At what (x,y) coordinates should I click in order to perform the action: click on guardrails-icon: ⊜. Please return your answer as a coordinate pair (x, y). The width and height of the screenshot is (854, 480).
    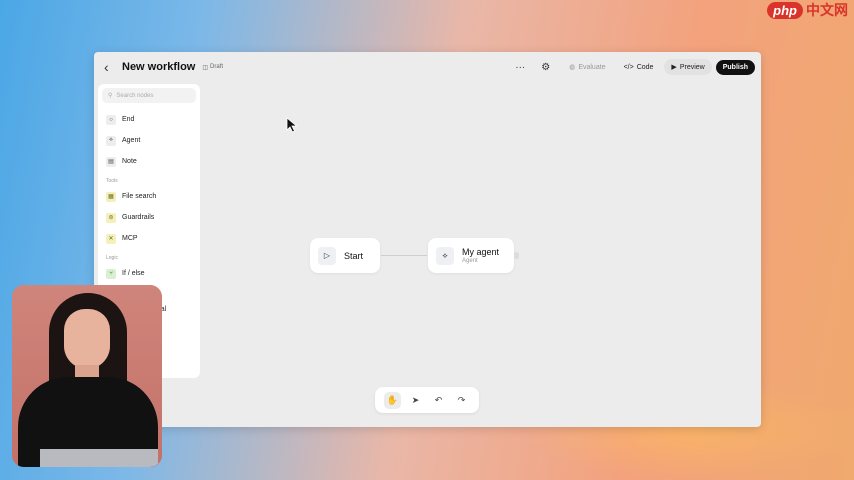
    Looking at the image, I should click on (111, 217).